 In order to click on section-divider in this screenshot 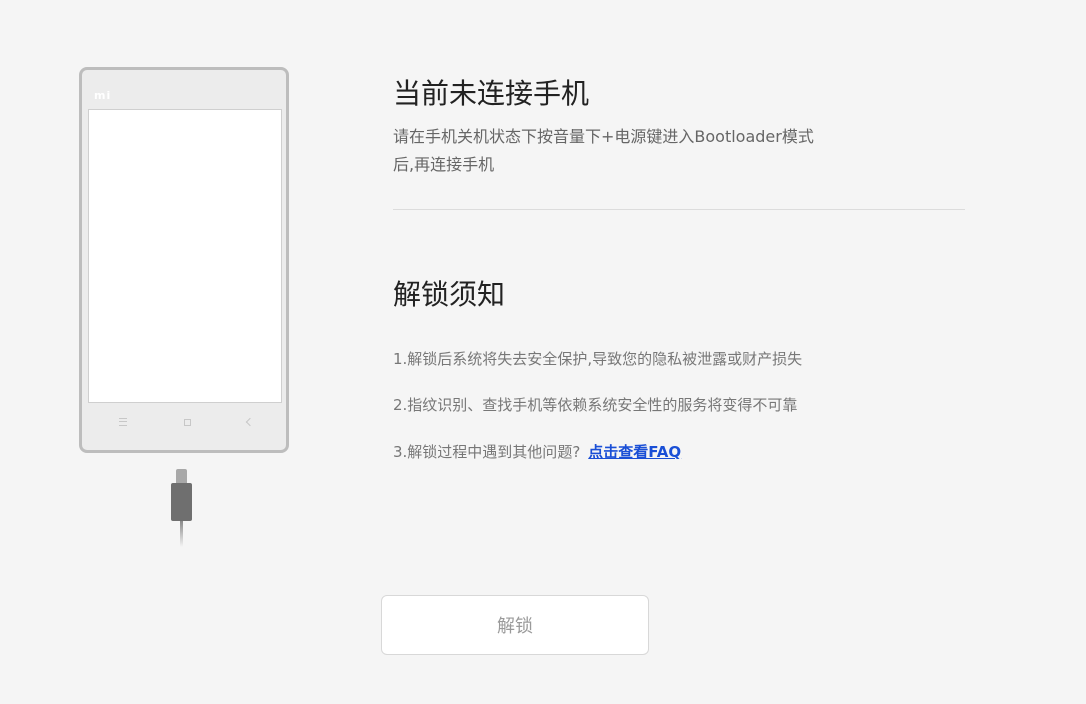, I will do `click(679, 209)`.